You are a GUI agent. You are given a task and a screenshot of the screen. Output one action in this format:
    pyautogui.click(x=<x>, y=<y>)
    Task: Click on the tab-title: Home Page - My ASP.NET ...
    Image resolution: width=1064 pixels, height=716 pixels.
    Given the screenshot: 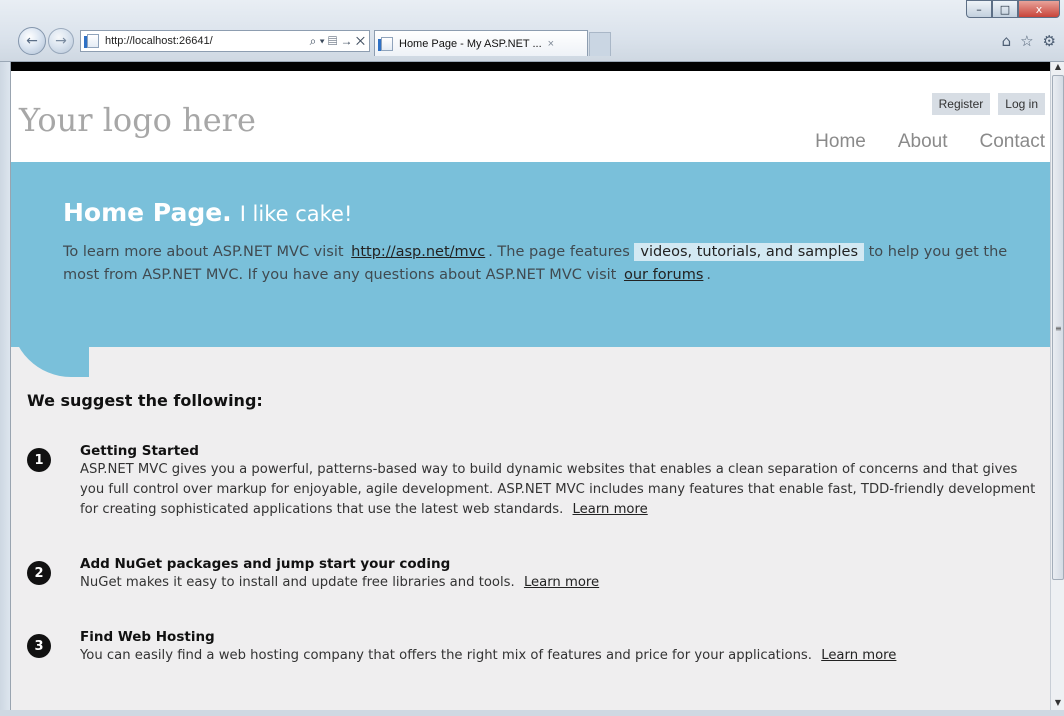 What is the action you would take?
    pyautogui.click(x=470, y=43)
    